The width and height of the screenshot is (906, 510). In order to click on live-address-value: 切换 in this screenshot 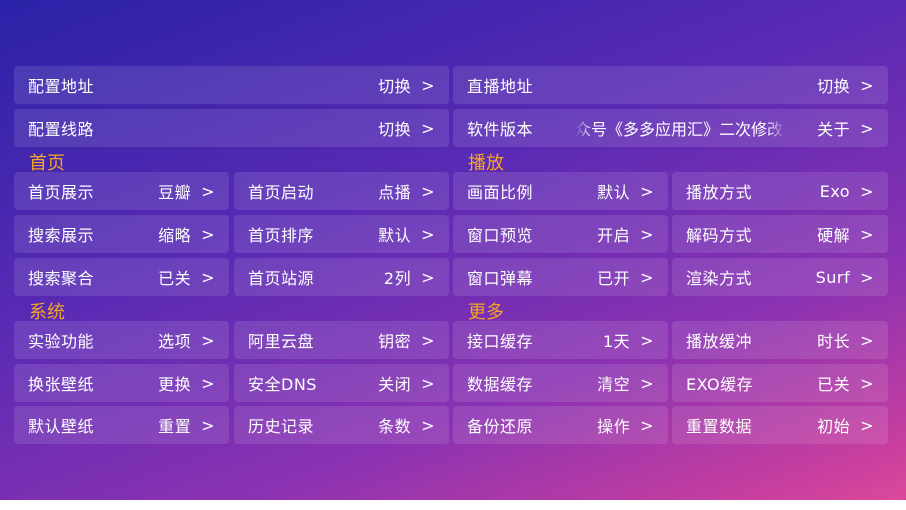, I will do `click(834, 86)`.